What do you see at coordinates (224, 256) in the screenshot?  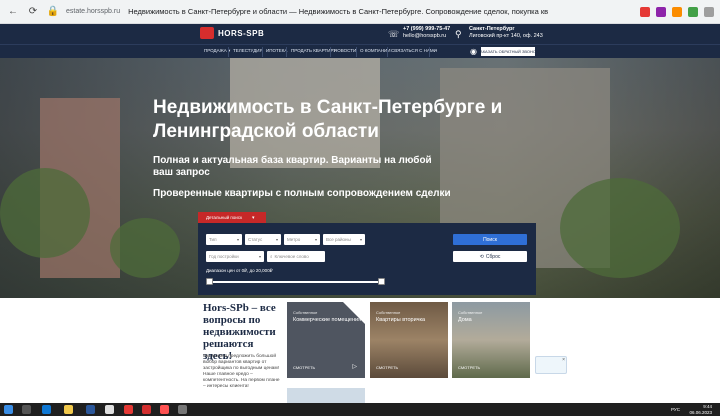 I see `year-built-value: Год постройки` at bounding box center [224, 256].